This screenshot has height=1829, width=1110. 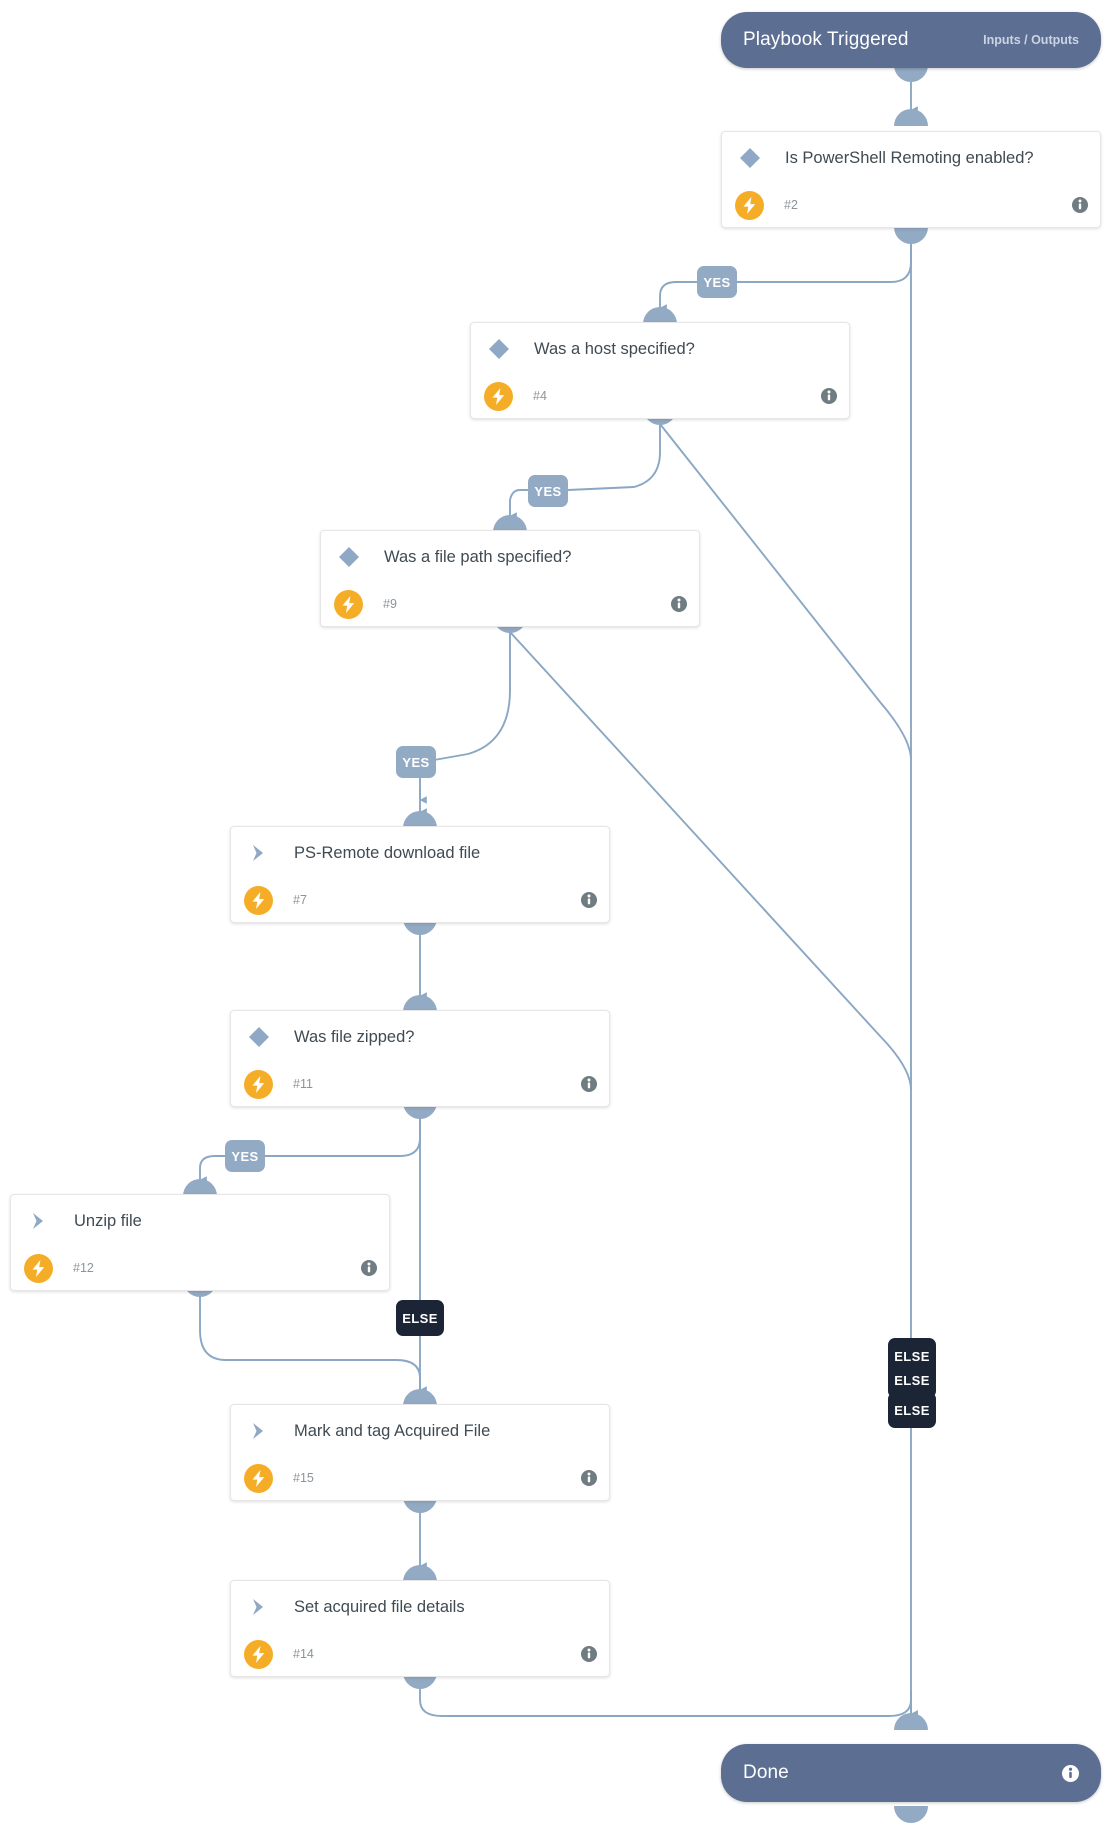 What do you see at coordinates (420, 1084) in the screenshot?
I see `card-footer-row: #11` at bounding box center [420, 1084].